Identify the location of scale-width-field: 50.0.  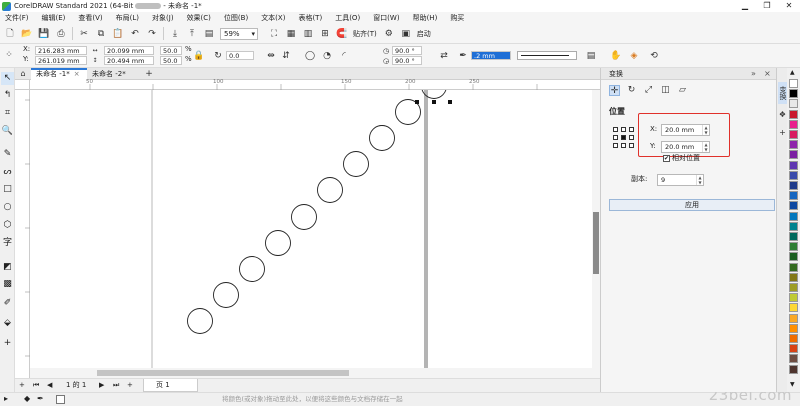
(171, 50).